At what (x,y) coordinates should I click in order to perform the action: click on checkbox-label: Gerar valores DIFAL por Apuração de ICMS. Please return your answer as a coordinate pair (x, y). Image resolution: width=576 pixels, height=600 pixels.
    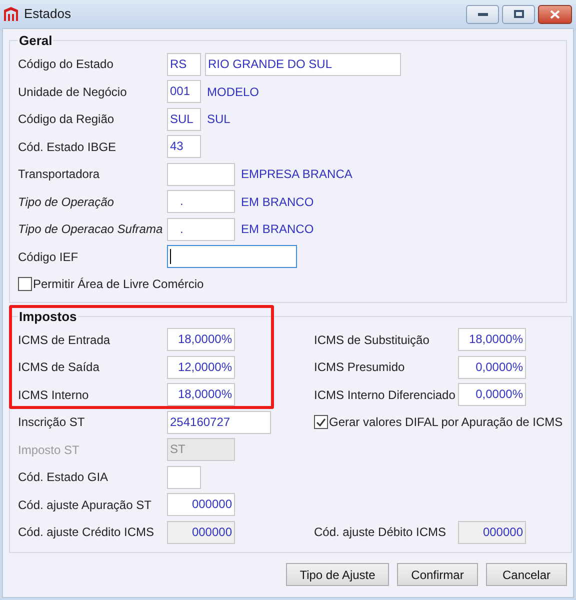
    Looking at the image, I should click on (446, 422).